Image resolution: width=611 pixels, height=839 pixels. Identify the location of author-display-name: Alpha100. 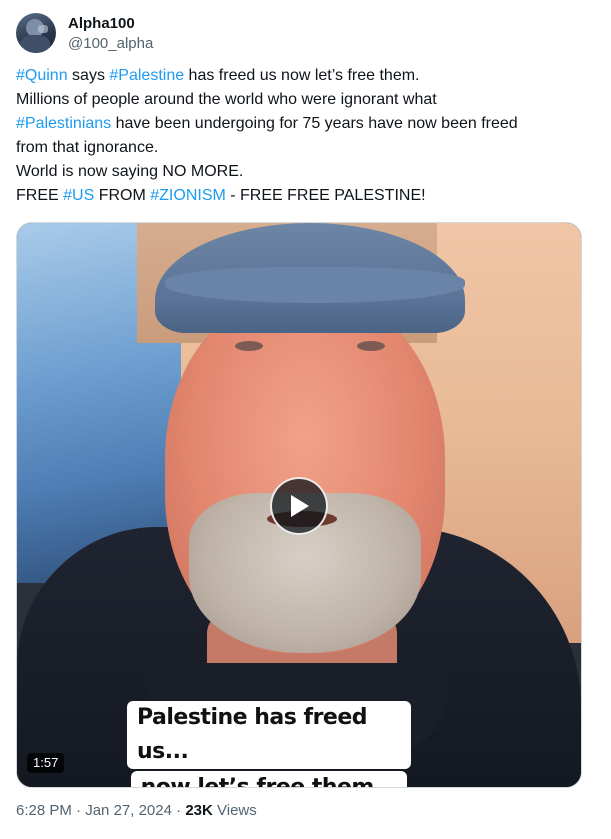
(110, 23).